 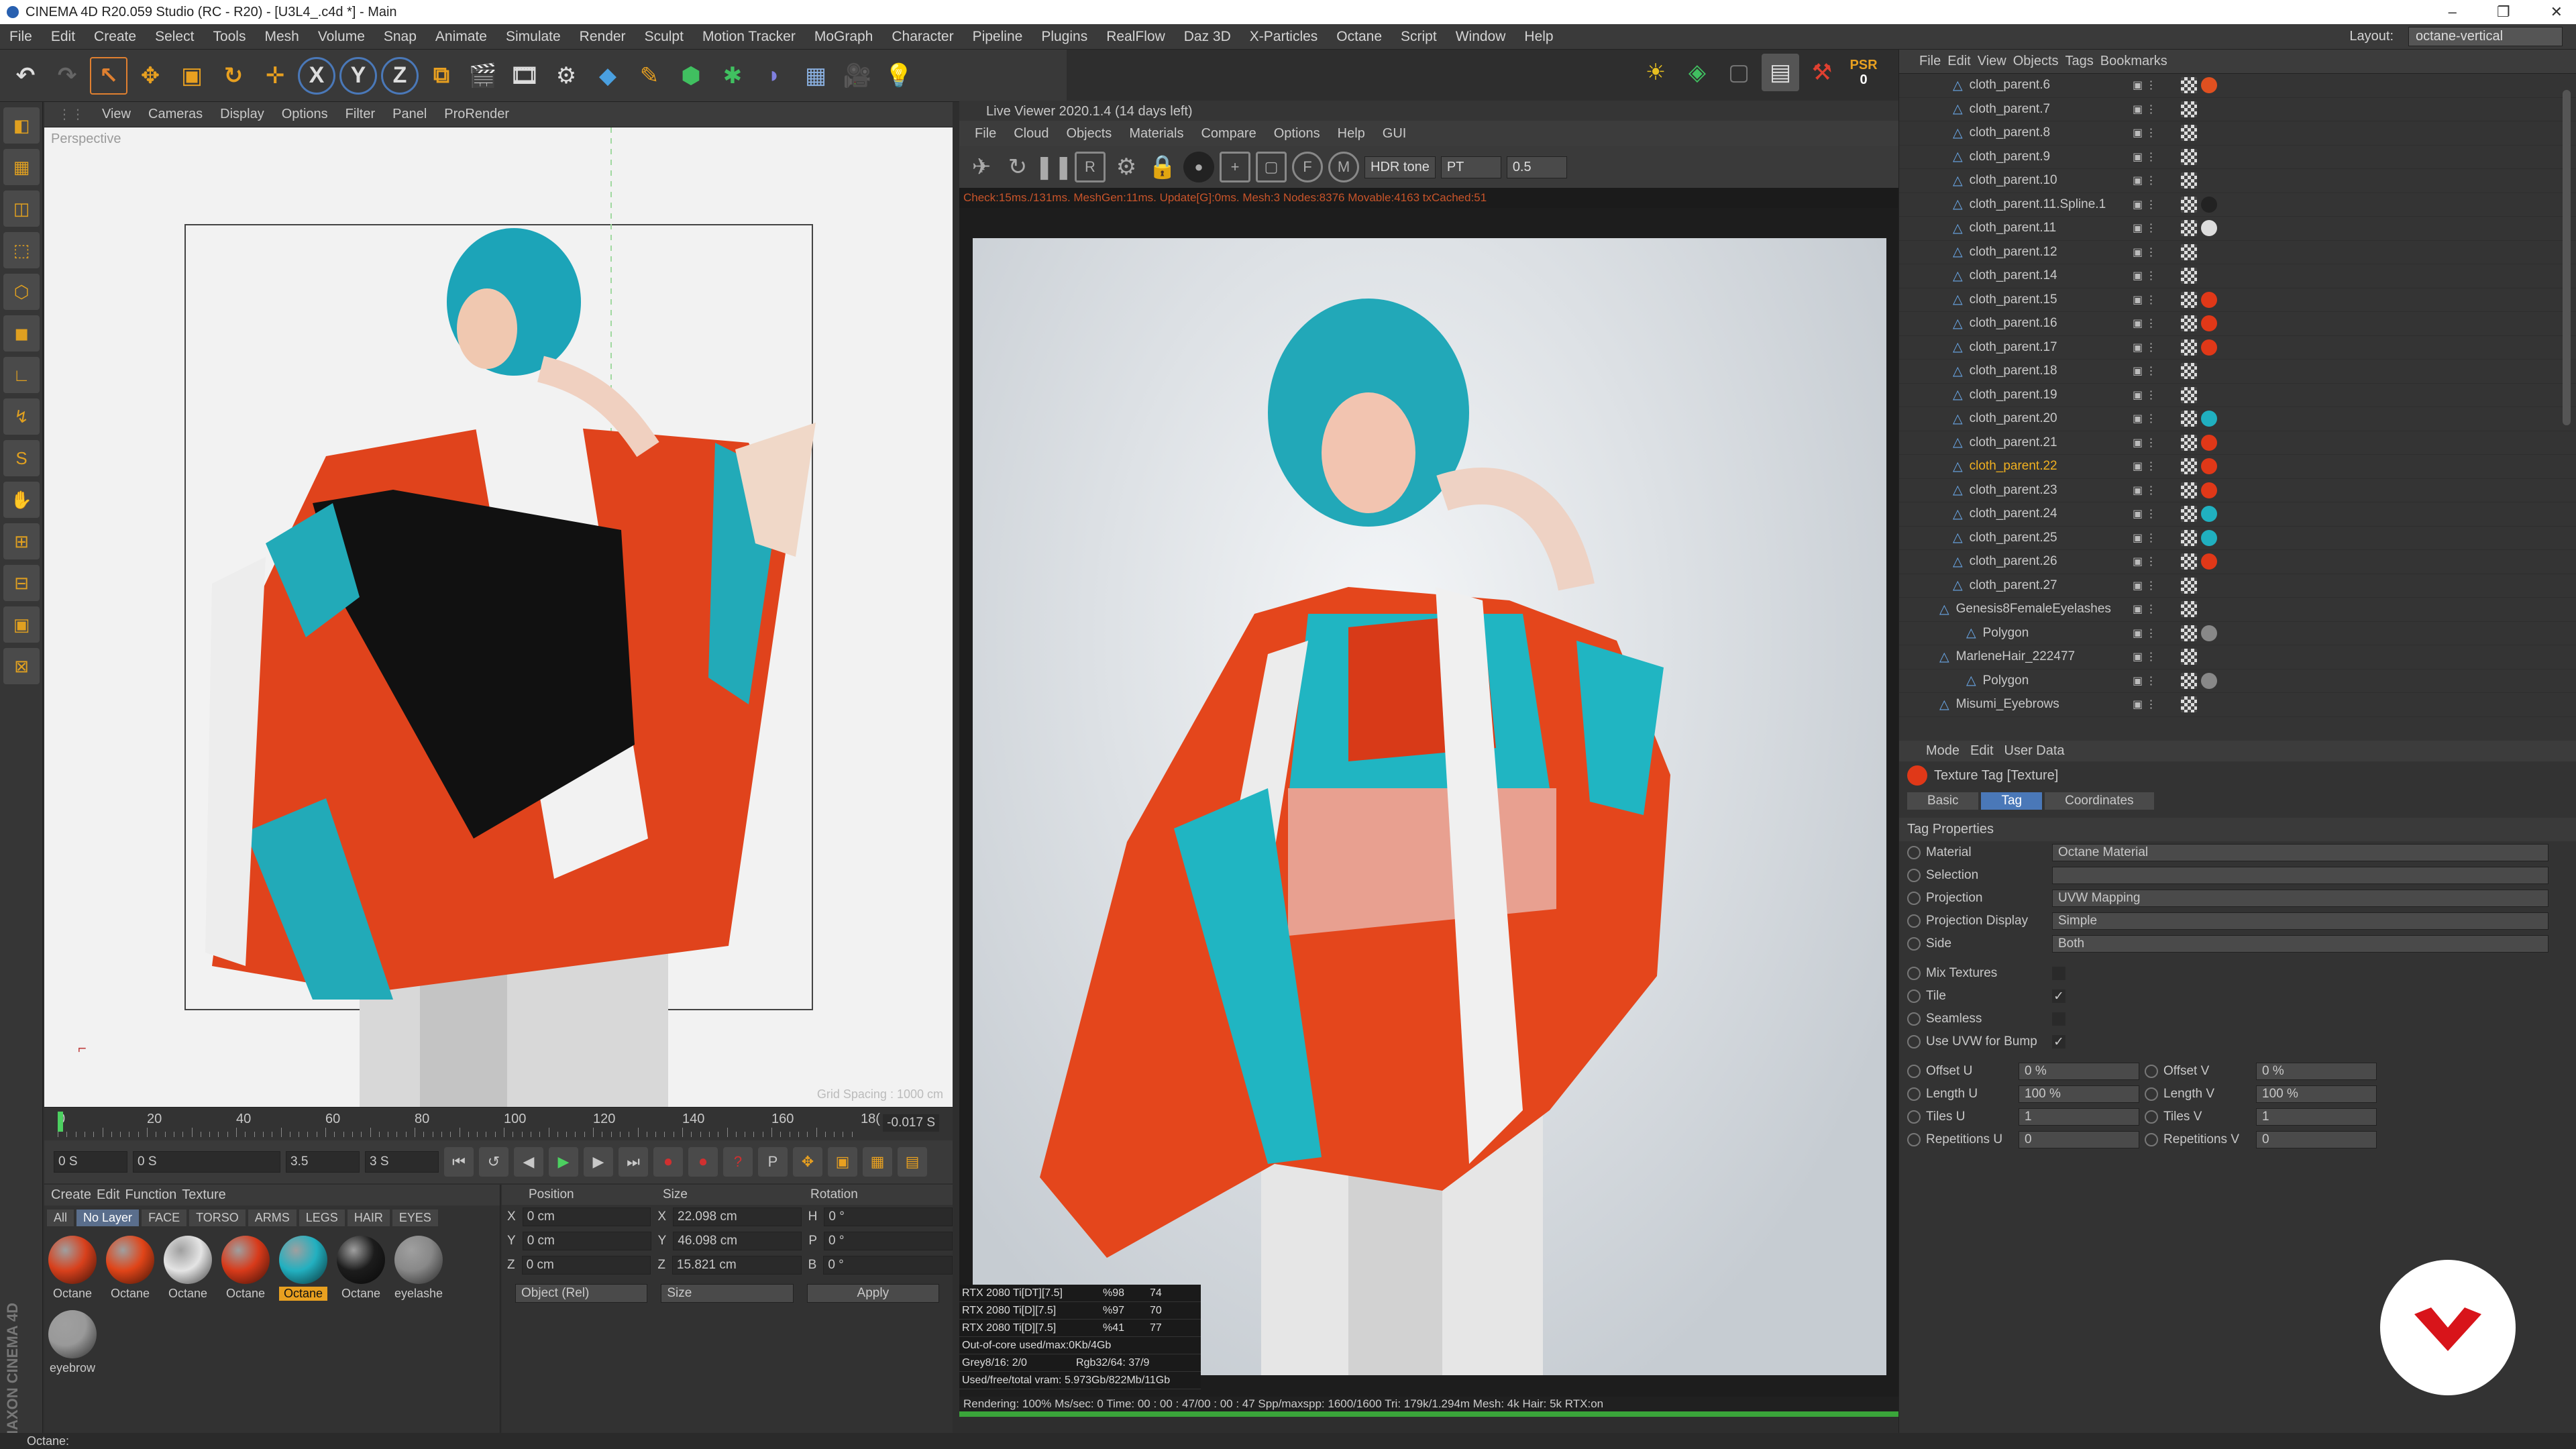 What do you see at coordinates (1739, 72) in the screenshot?
I see `octane-cube-icon: ▢` at bounding box center [1739, 72].